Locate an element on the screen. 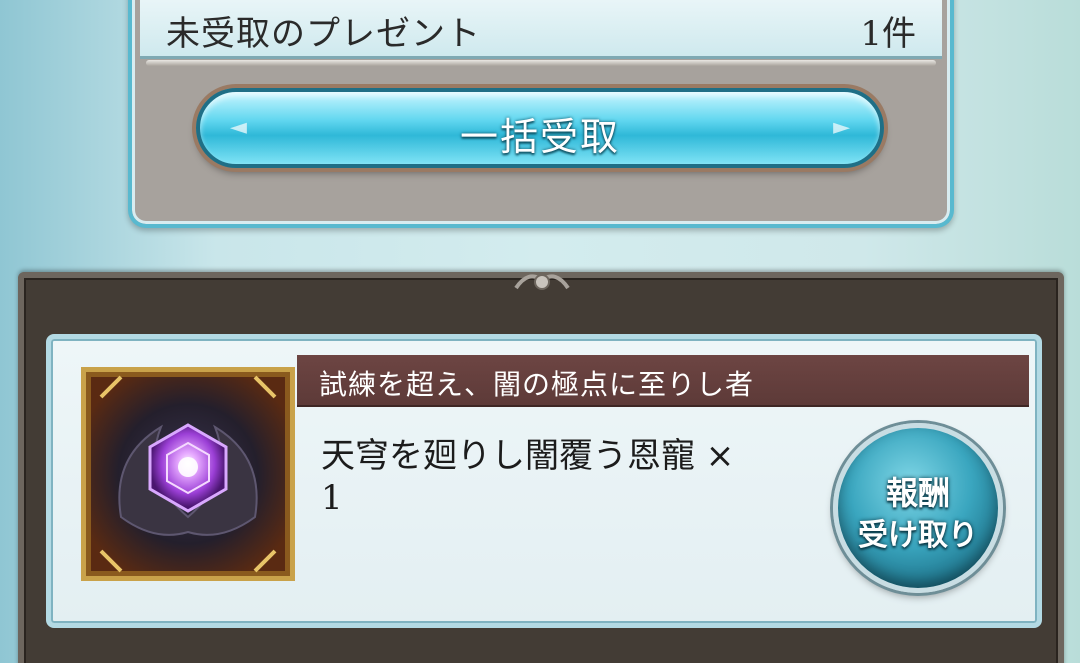 This screenshot has width=1080, height=663. ornament-right-icon: ► is located at coordinates (841, 127).